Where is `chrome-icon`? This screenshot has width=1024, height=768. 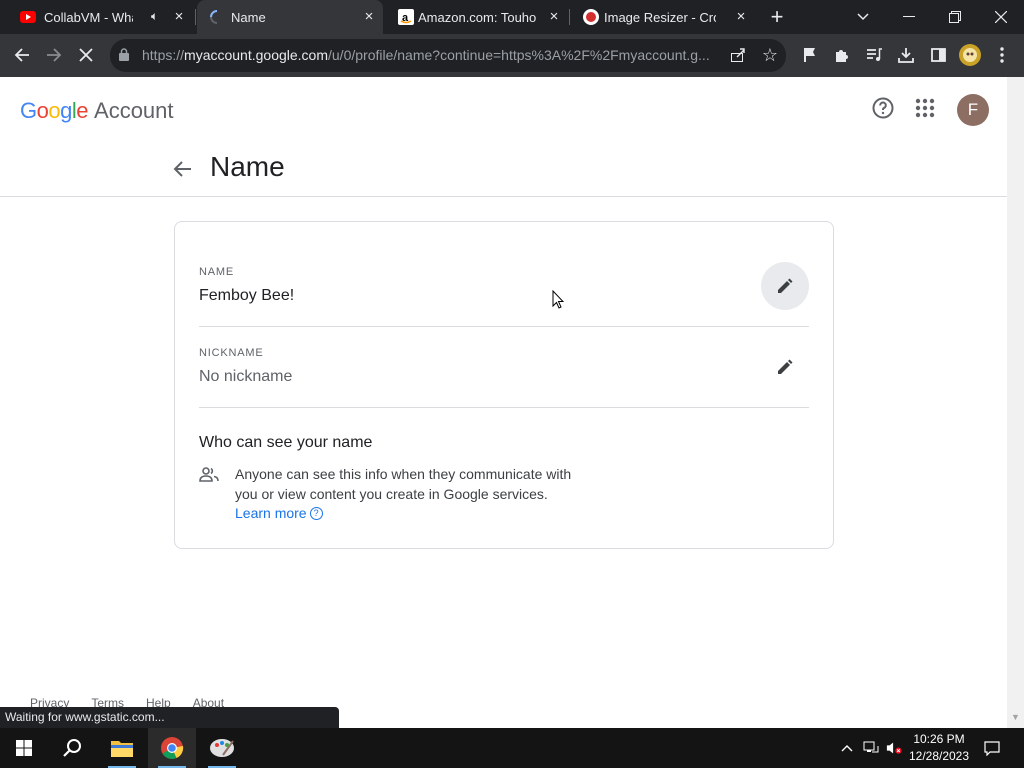
chrome-icon is located at coordinates (172, 748).